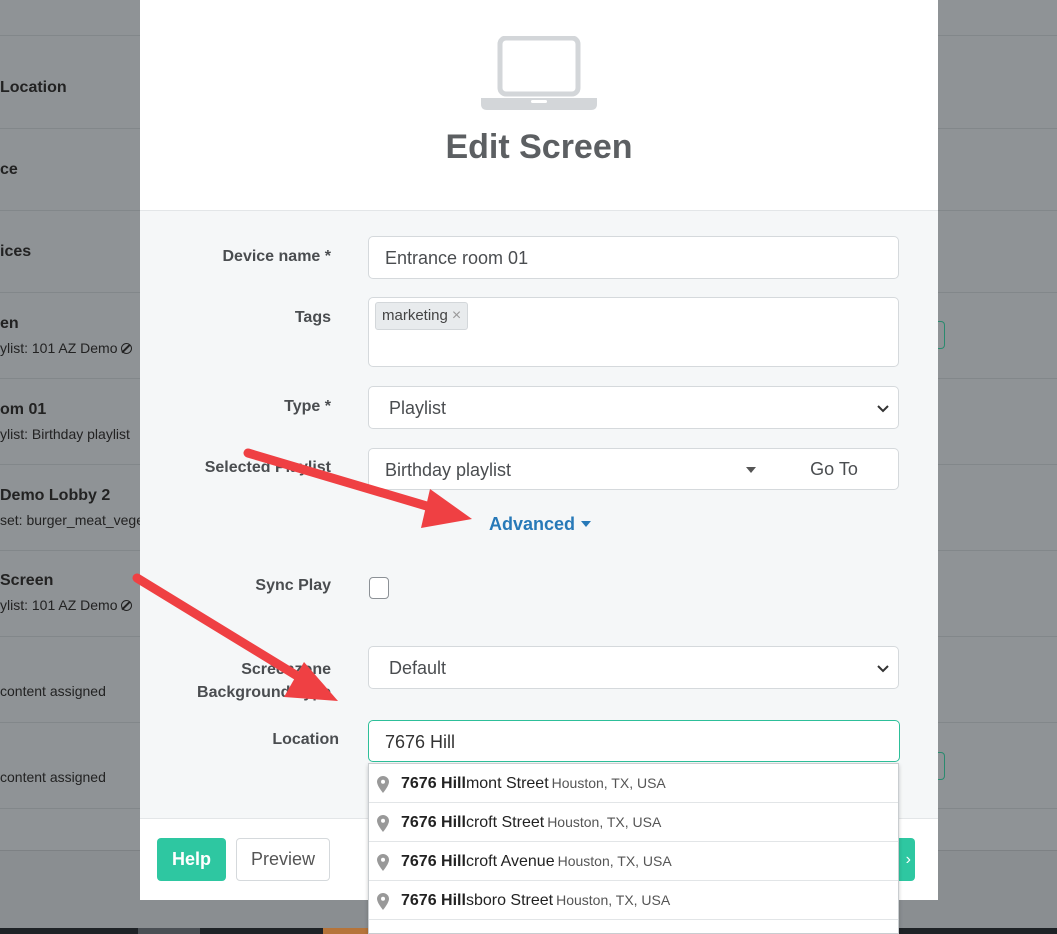 Image resolution: width=1057 pixels, height=934 pixels. I want to click on row-title: Location, so click(33, 87).